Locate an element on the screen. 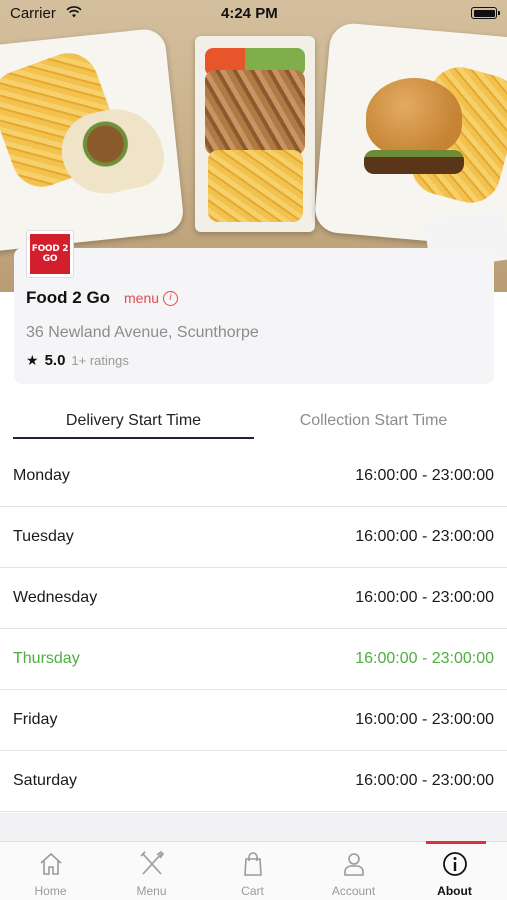 The height and width of the screenshot is (900, 507). battery-icon is located at coordinates (485, 13).